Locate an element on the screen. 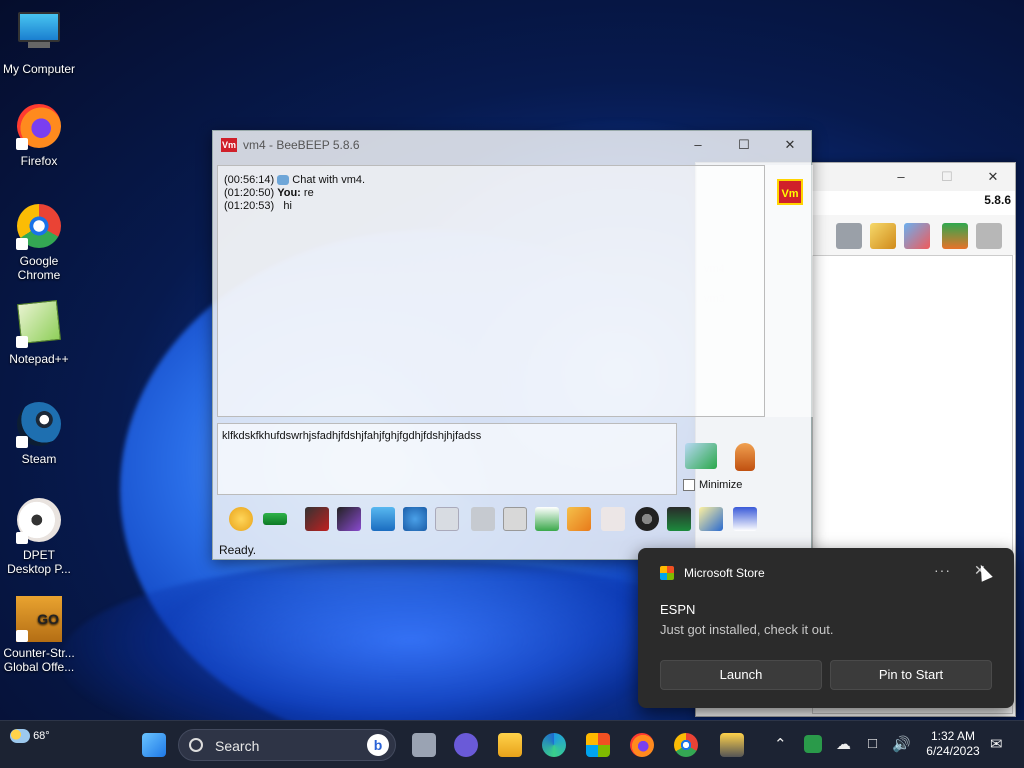 The height and width of the screenshot is (768, 1024). weather-icon is located at coordinates (20, 736).